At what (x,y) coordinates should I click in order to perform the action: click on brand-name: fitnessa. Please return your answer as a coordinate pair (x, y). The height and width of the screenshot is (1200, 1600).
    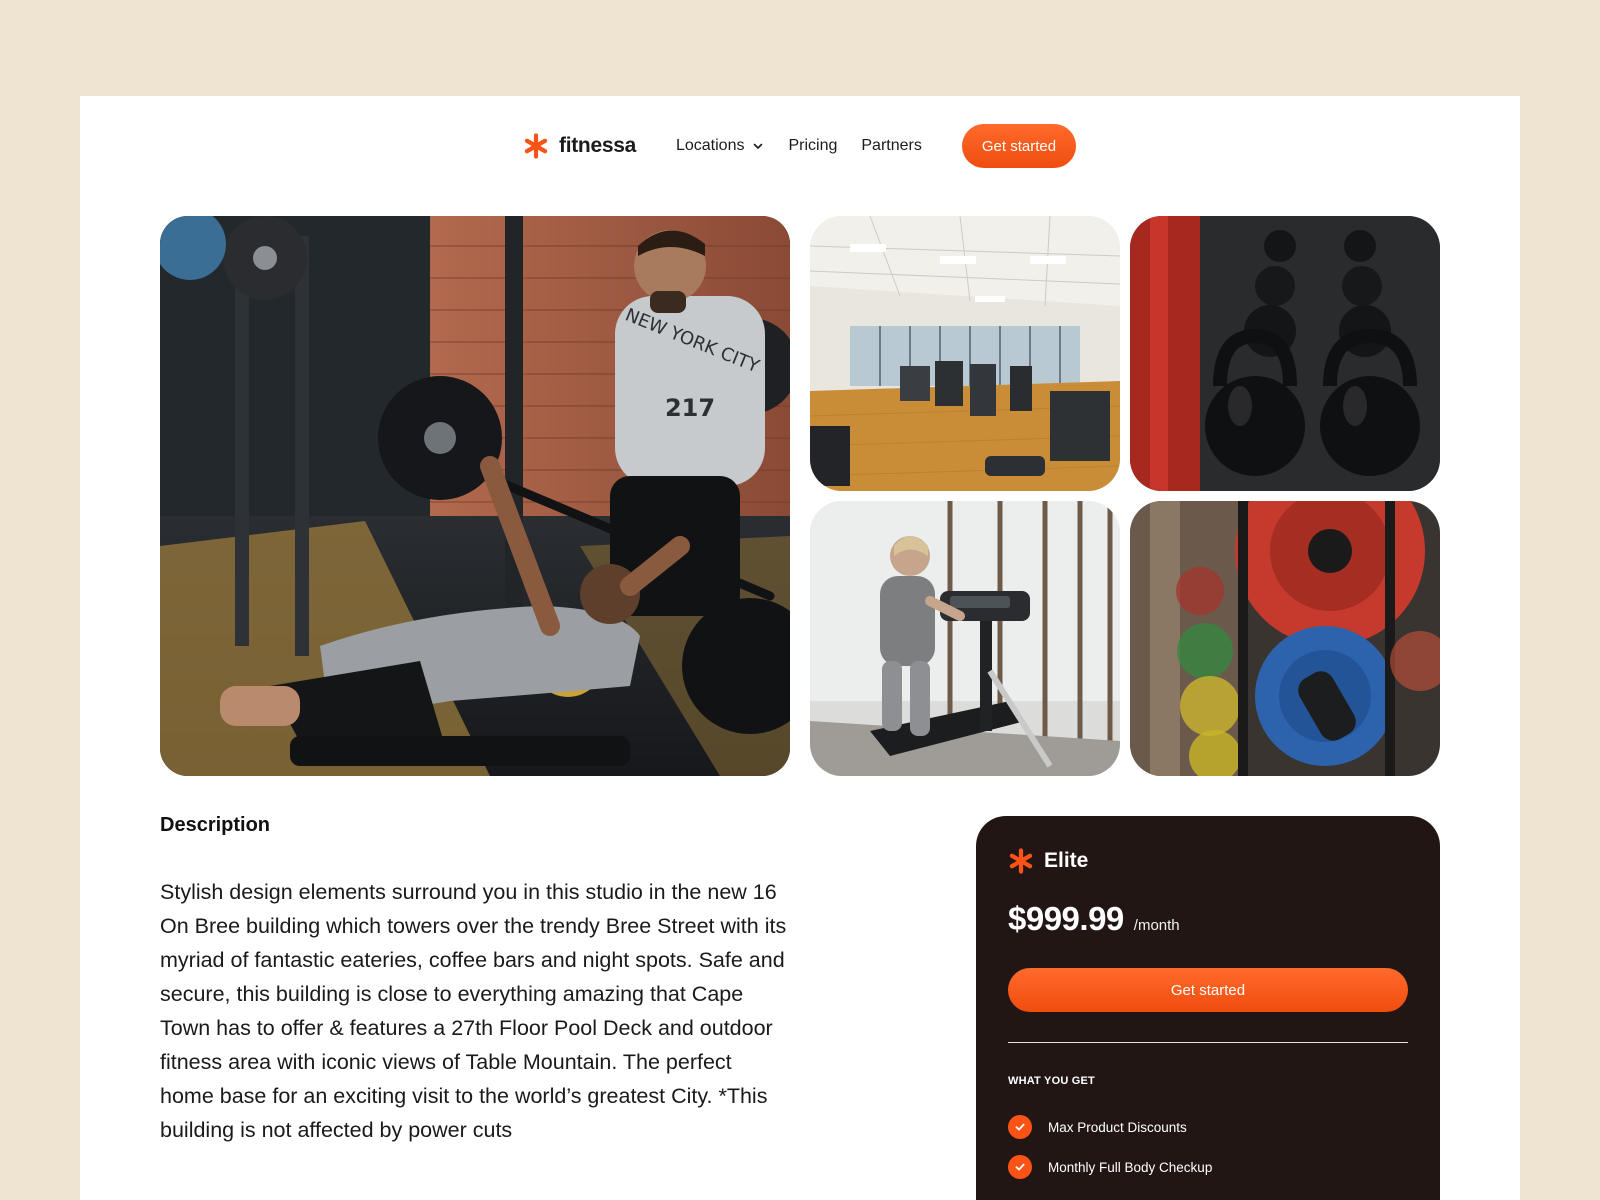
    Looking at the image, I should click on (597, 145).